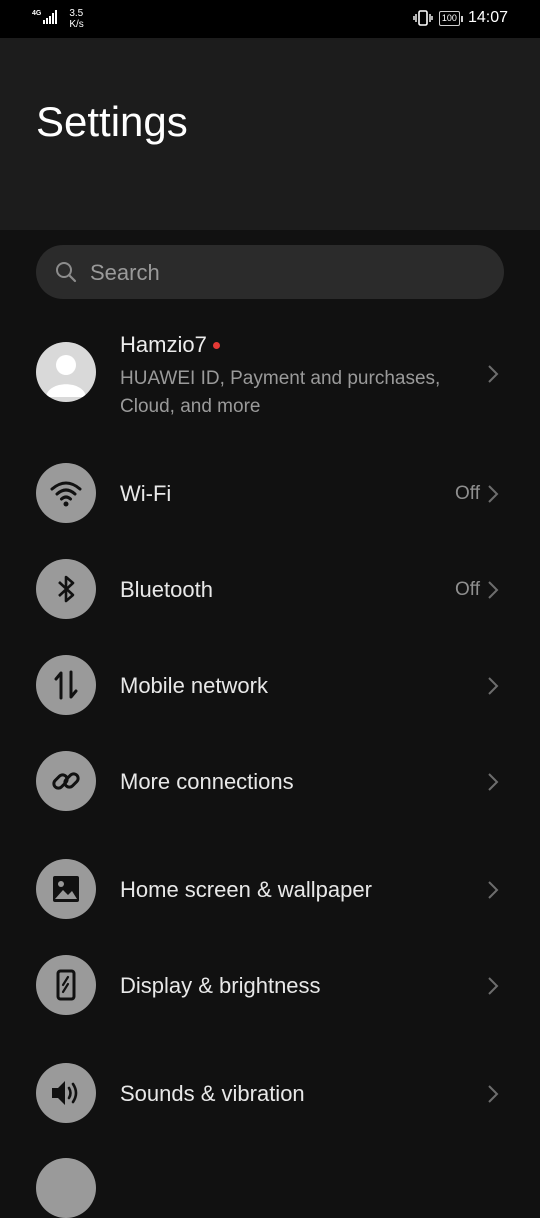  What do you see at coordinates (37, 13) in the screenshot?
I see `network-type: 4G` at bounding box center [37, 13].